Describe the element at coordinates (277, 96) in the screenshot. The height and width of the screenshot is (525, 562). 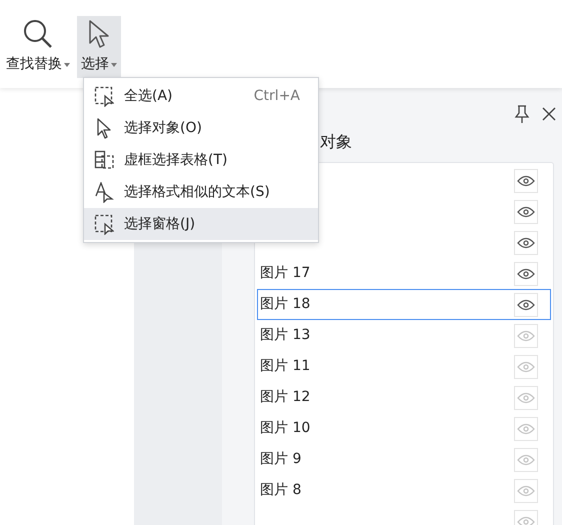
I see `shortcut-label: Ctrl+A` at that location.